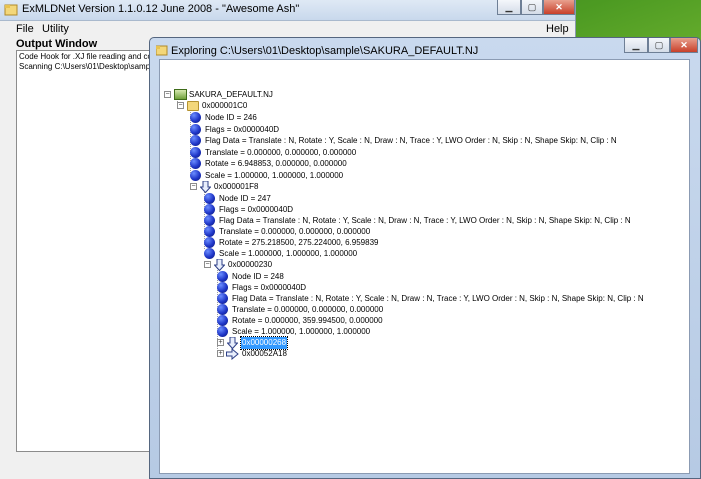 The width and height of the screenshot is (701, 479). What do you see at coordinates (557, 29) in the screenshot?
I see `menu-help: Help` at bounding box center [557, 29].